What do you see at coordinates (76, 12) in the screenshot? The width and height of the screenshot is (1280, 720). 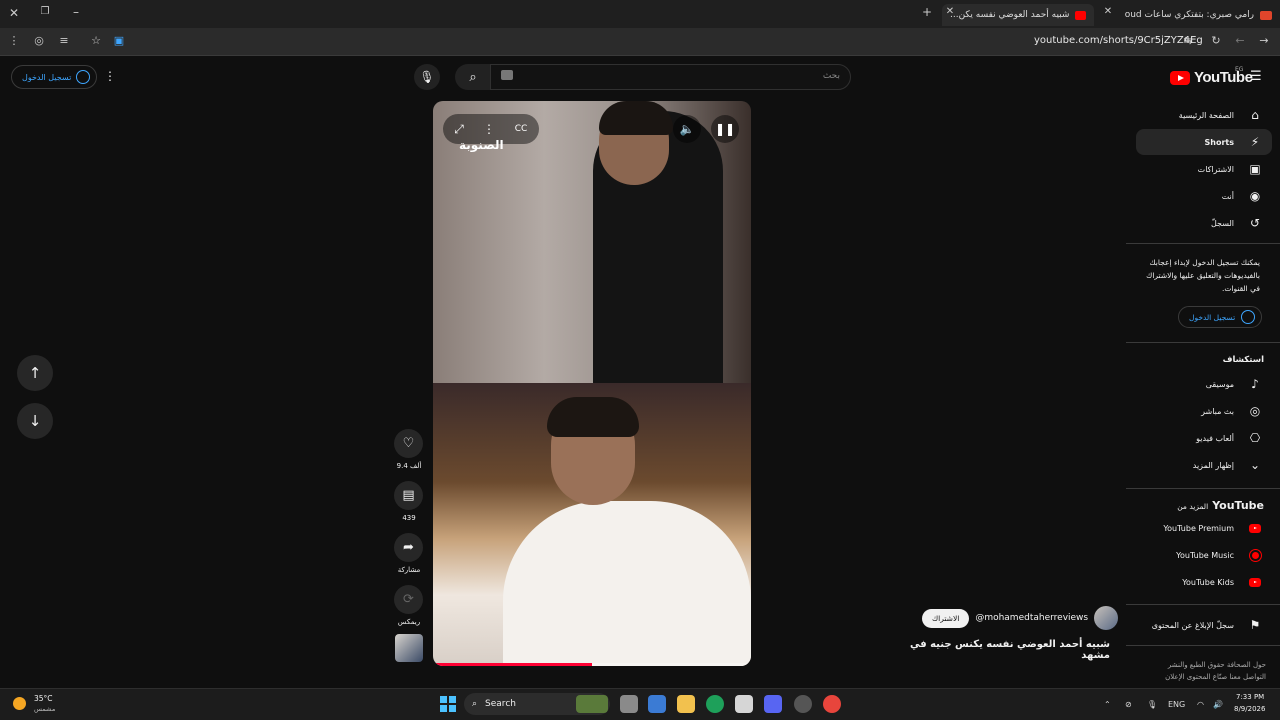 I see `minimize-window-icon: –` at bounding box center [76, 12].